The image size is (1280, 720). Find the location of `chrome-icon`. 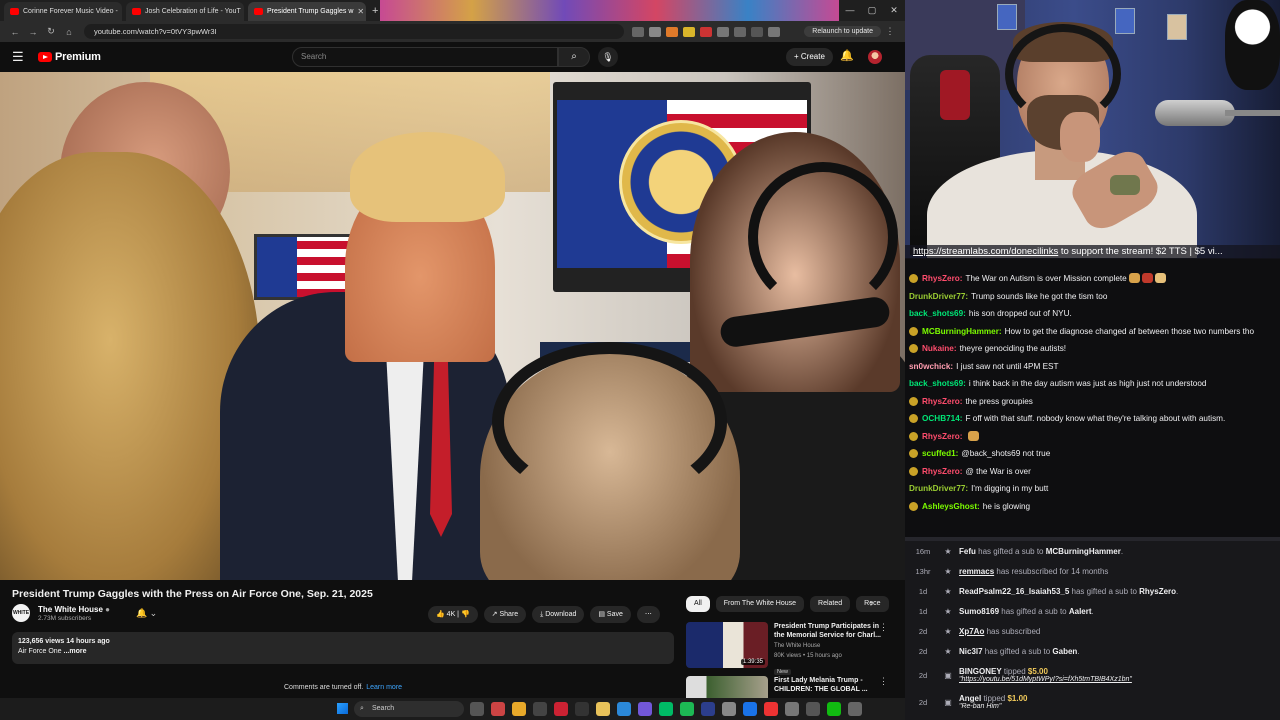

chrome-icon is located at coordinates (519, 709).